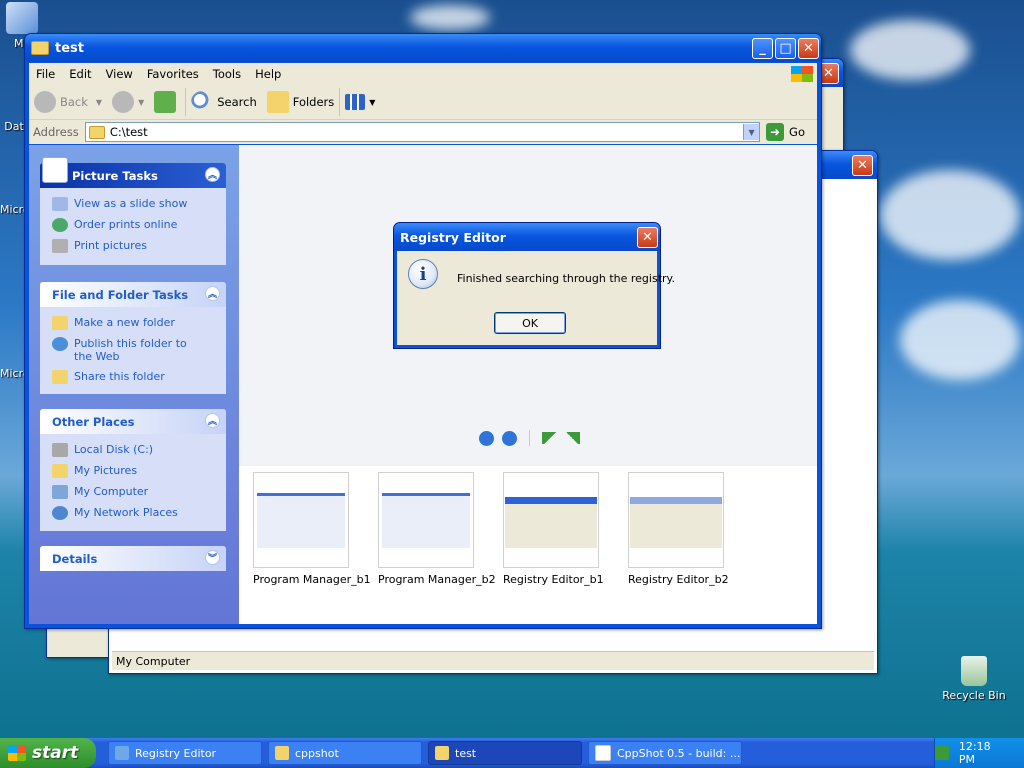  What do you see at coordinates (603, 753) in the screenshot?
I see `window-icon` at bounding box center [603, 753].